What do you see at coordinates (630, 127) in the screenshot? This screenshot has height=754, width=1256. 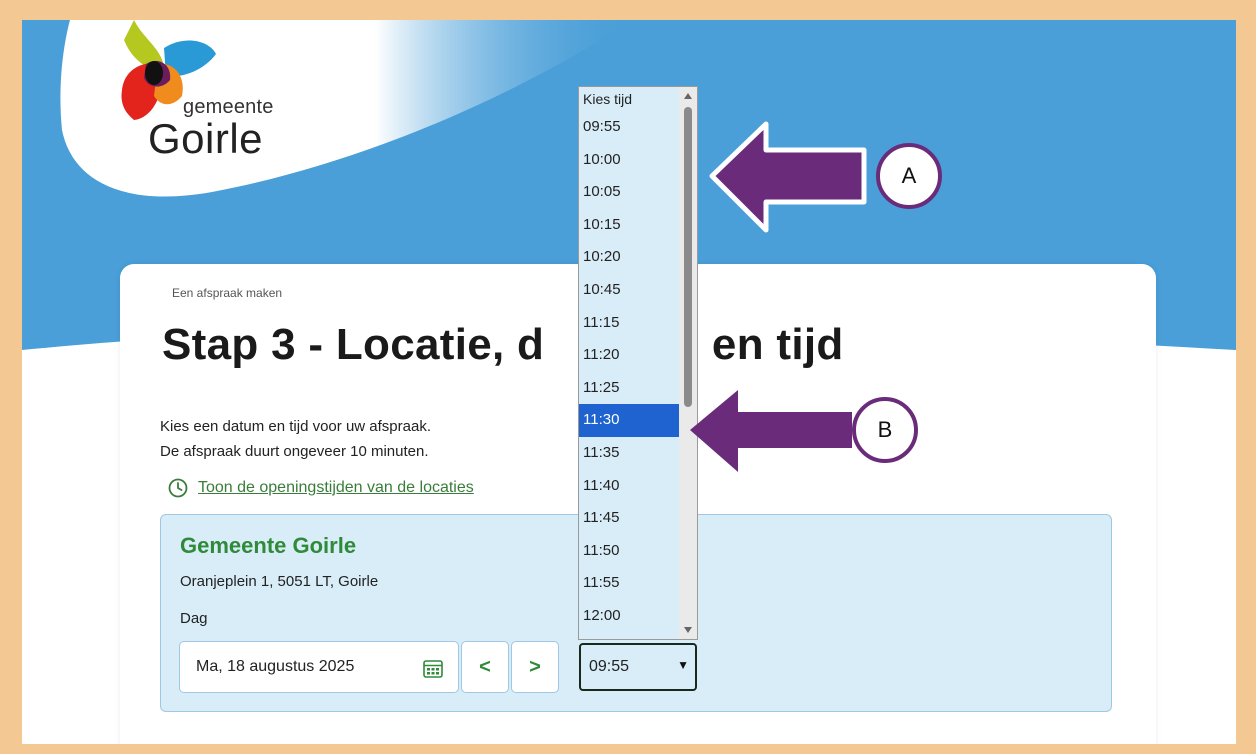 I see `time-option: 09:55` at bounding box center [630, 127].